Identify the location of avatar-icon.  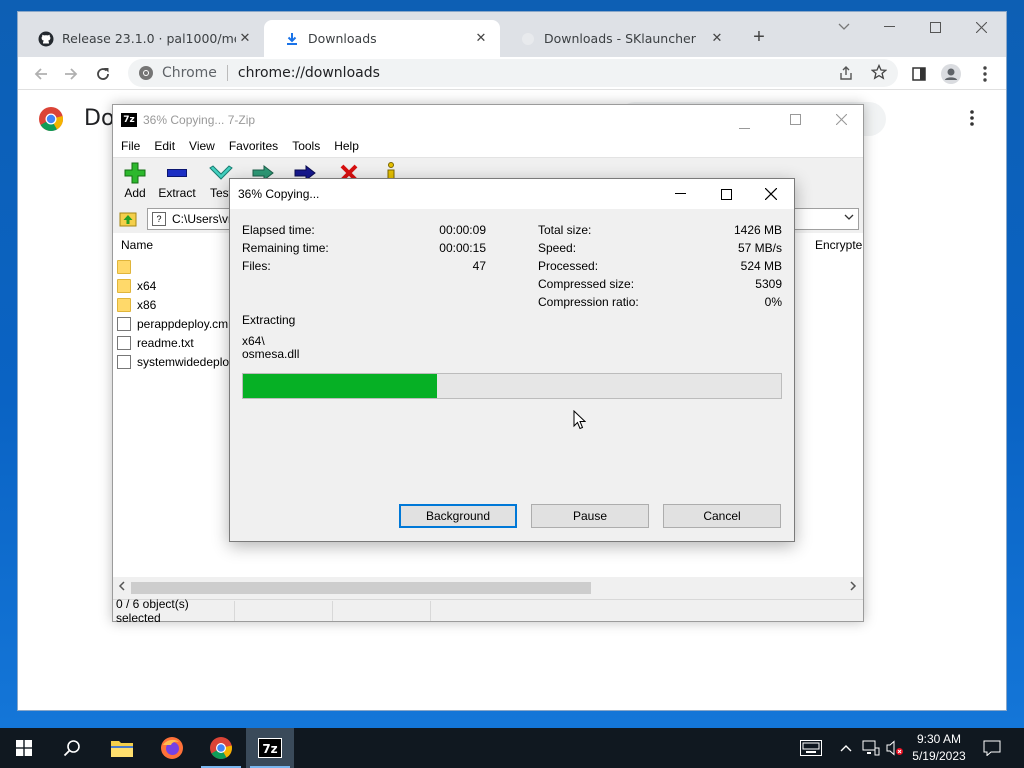
(951, 74).